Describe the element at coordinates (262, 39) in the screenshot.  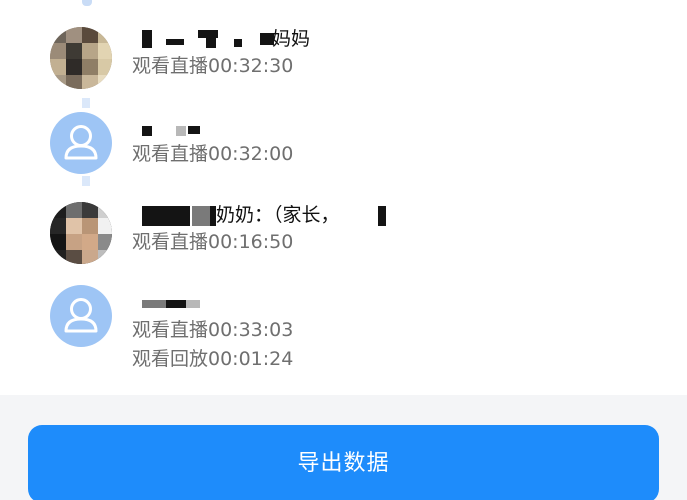
I see `viewer-name: 妈妈` at that location.